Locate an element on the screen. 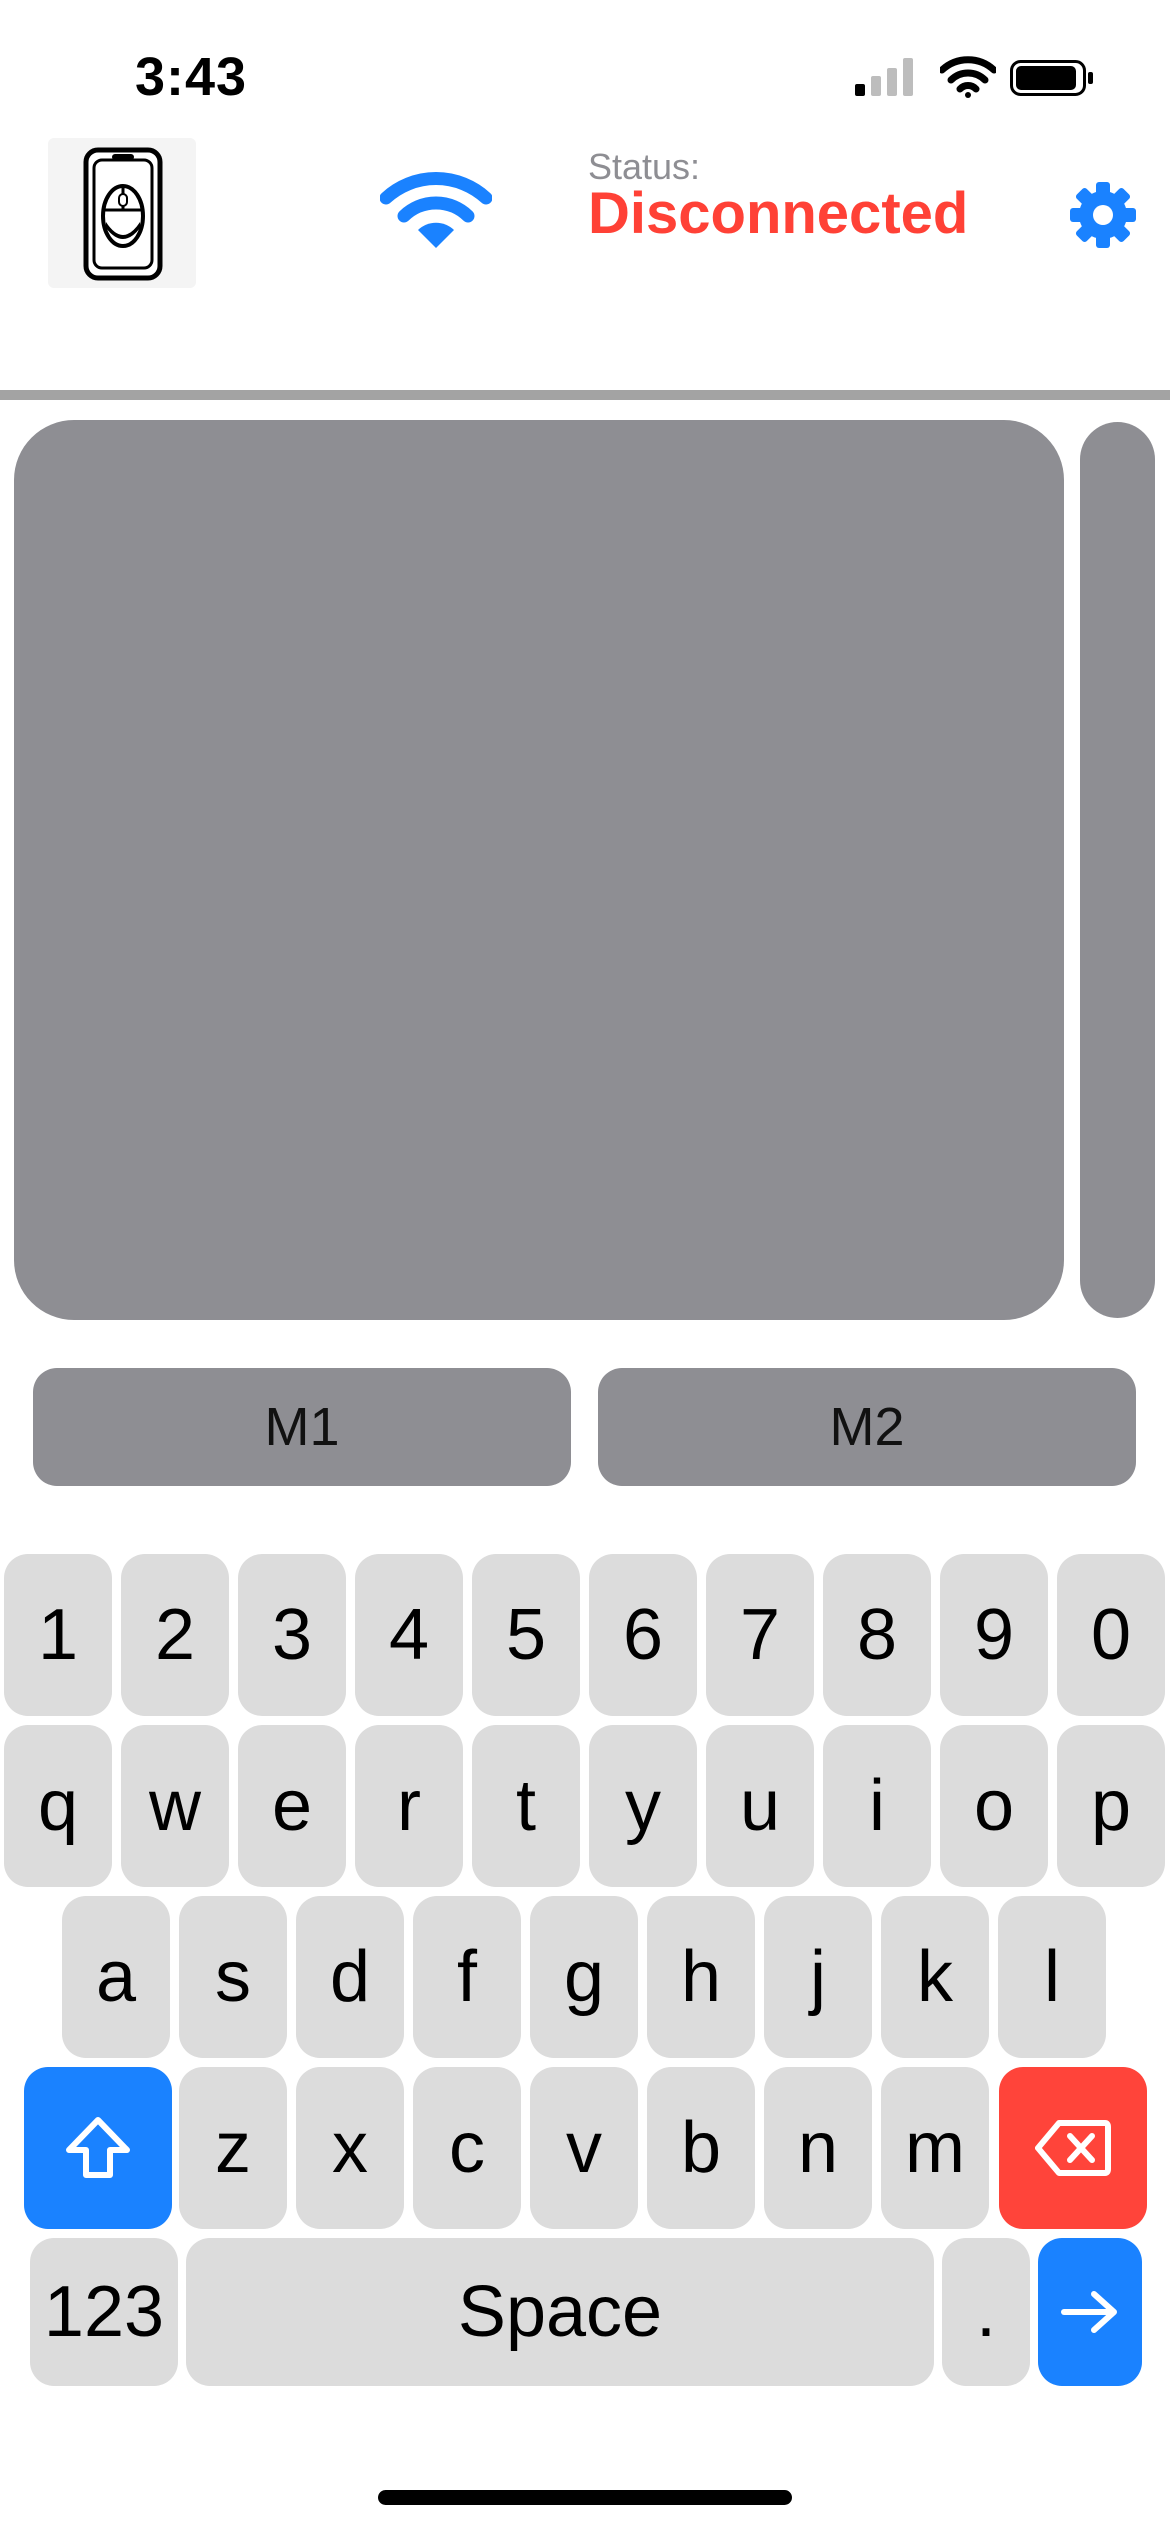 The height and width of the screenshot is (2532, 1170). key-u: u is located at coordinates (760, 1806).